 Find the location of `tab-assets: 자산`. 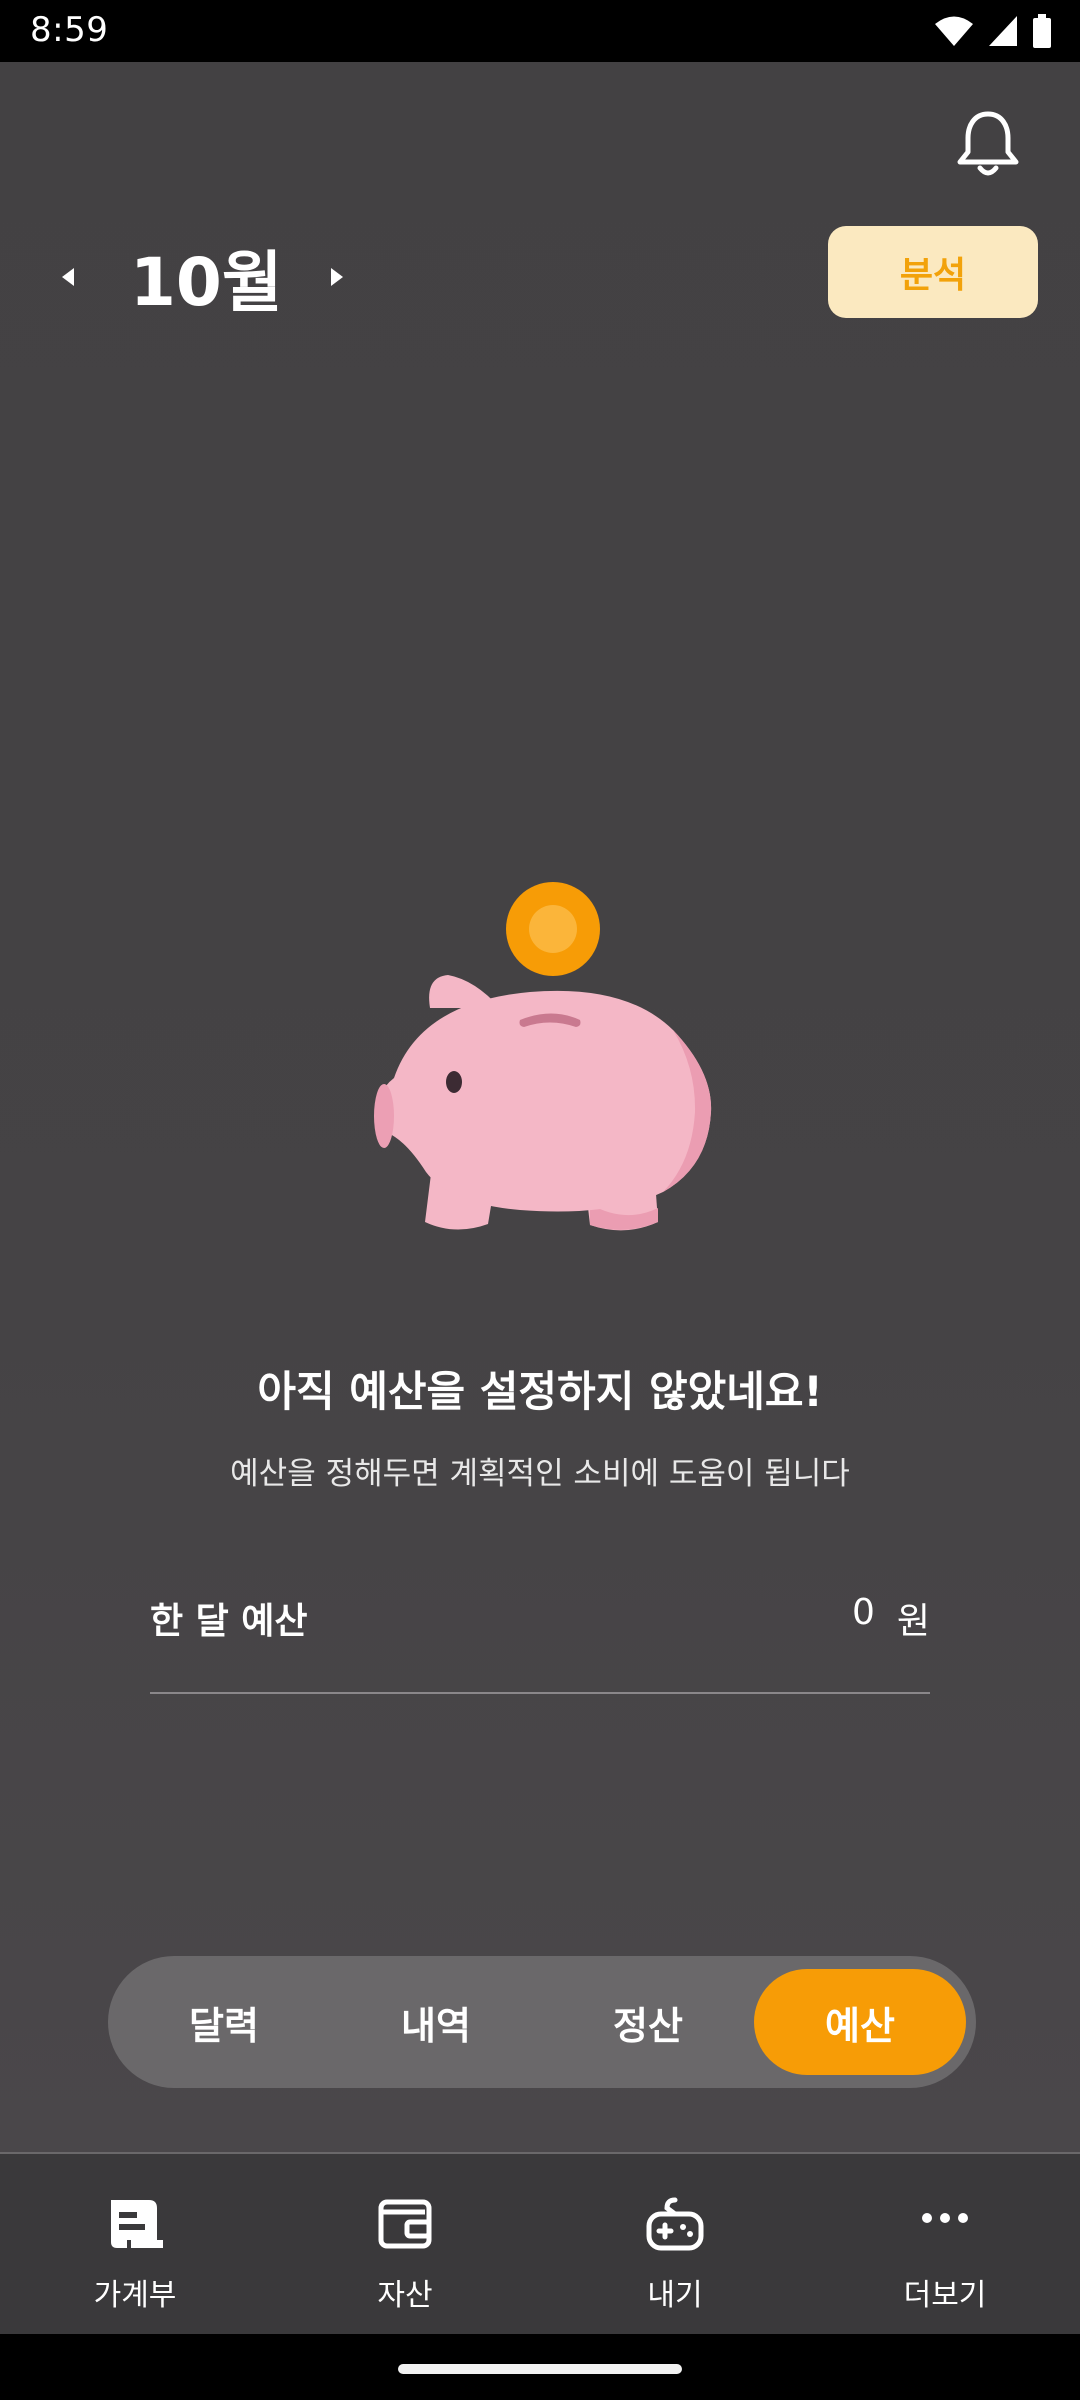

tab-assets: 자산 is located at coordinates (405, 2244).